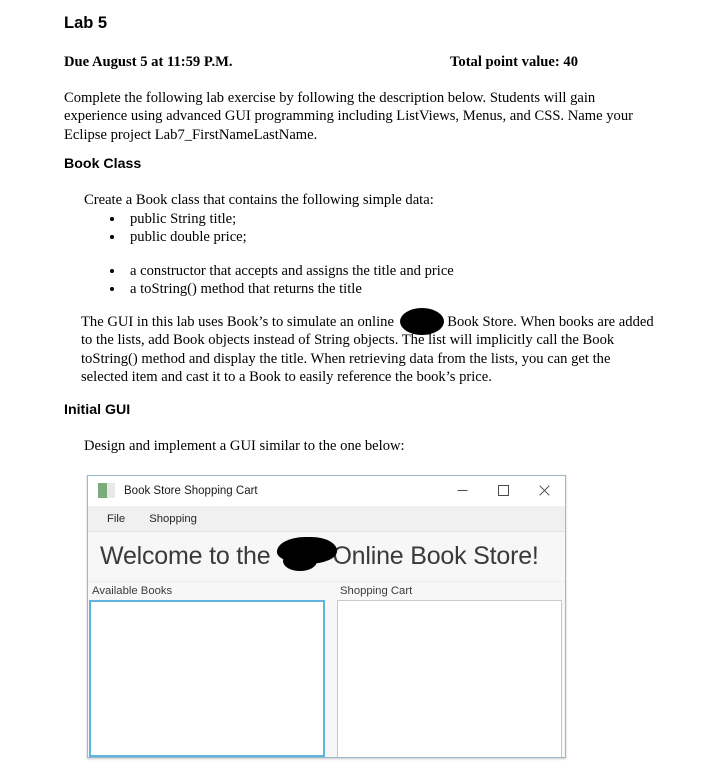 The width and height of the screenshot is (724, 778). What do you see at coordinates (97, 410) in the screenshot?
I see `section-heading-initial-gui: Initial GUI` at bounding box center [97, 410].